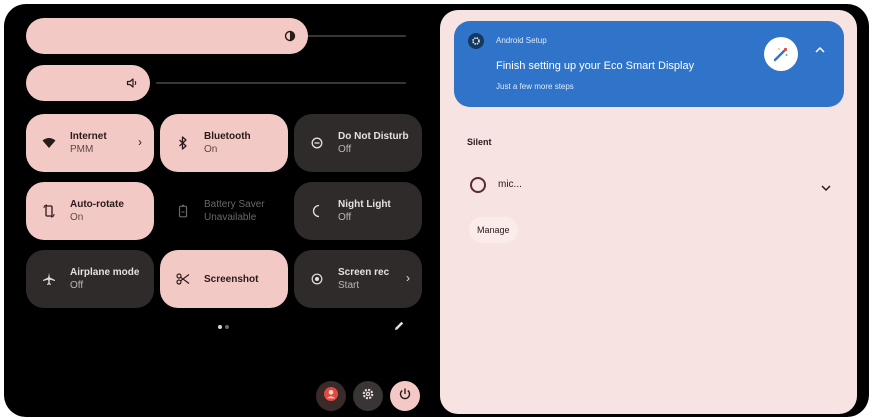 This screenshot has height=420, width=873. I want to click on tile-screenshot: Screenshot, so click(224, 279).